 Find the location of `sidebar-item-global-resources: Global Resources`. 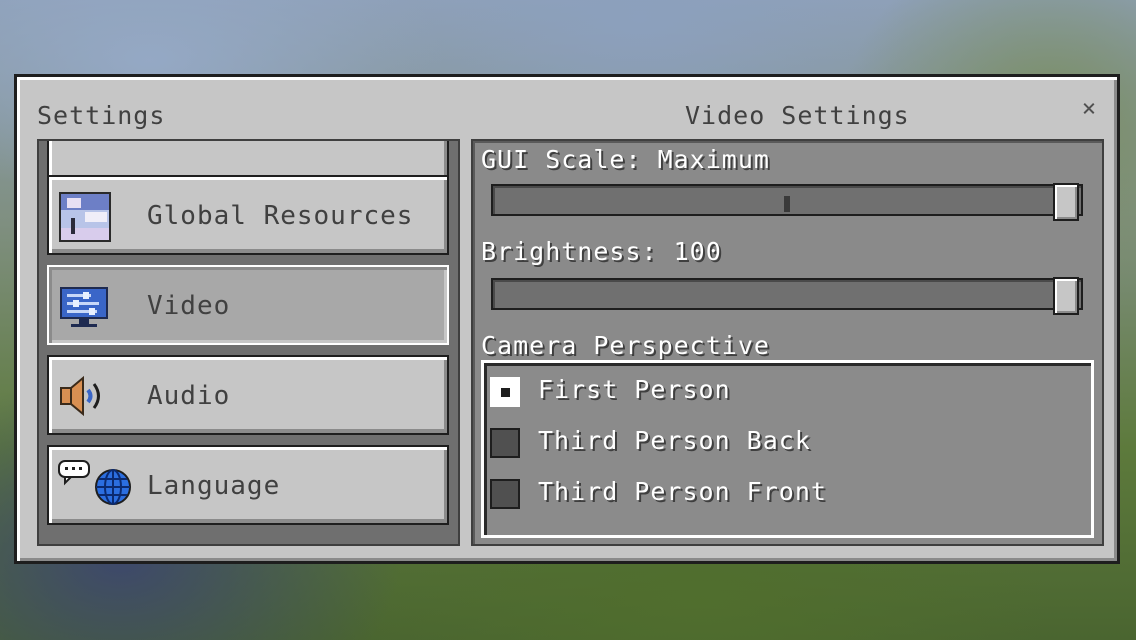

sidebar-item-global-resources: Global Resources is located at coordinates (248, 215).